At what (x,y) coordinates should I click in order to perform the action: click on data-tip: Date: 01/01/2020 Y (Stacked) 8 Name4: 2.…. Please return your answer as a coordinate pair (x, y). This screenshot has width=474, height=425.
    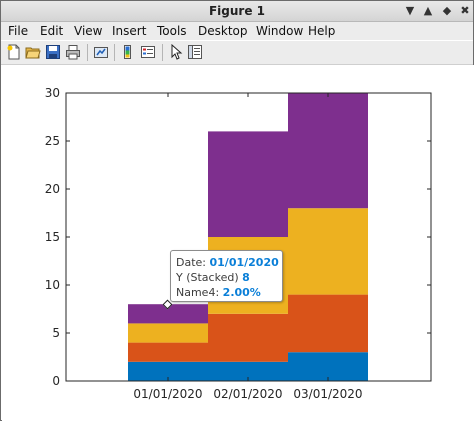
    Looking at the image, I should click on (226, 276).